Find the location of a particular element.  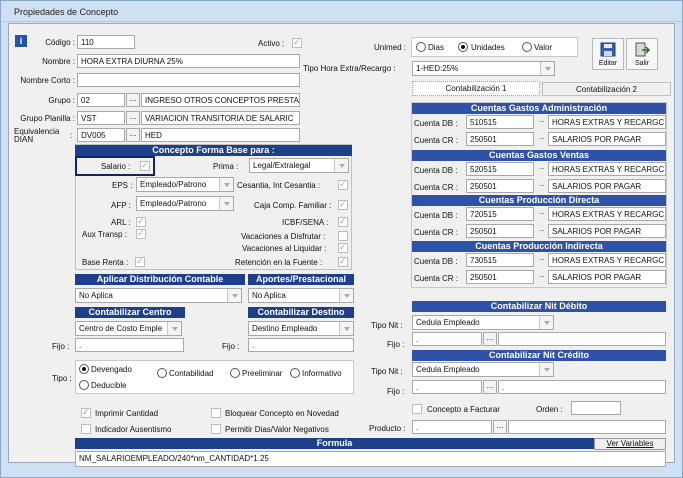

tipo-preeliminar-radio is located at coordinates (235, 373).